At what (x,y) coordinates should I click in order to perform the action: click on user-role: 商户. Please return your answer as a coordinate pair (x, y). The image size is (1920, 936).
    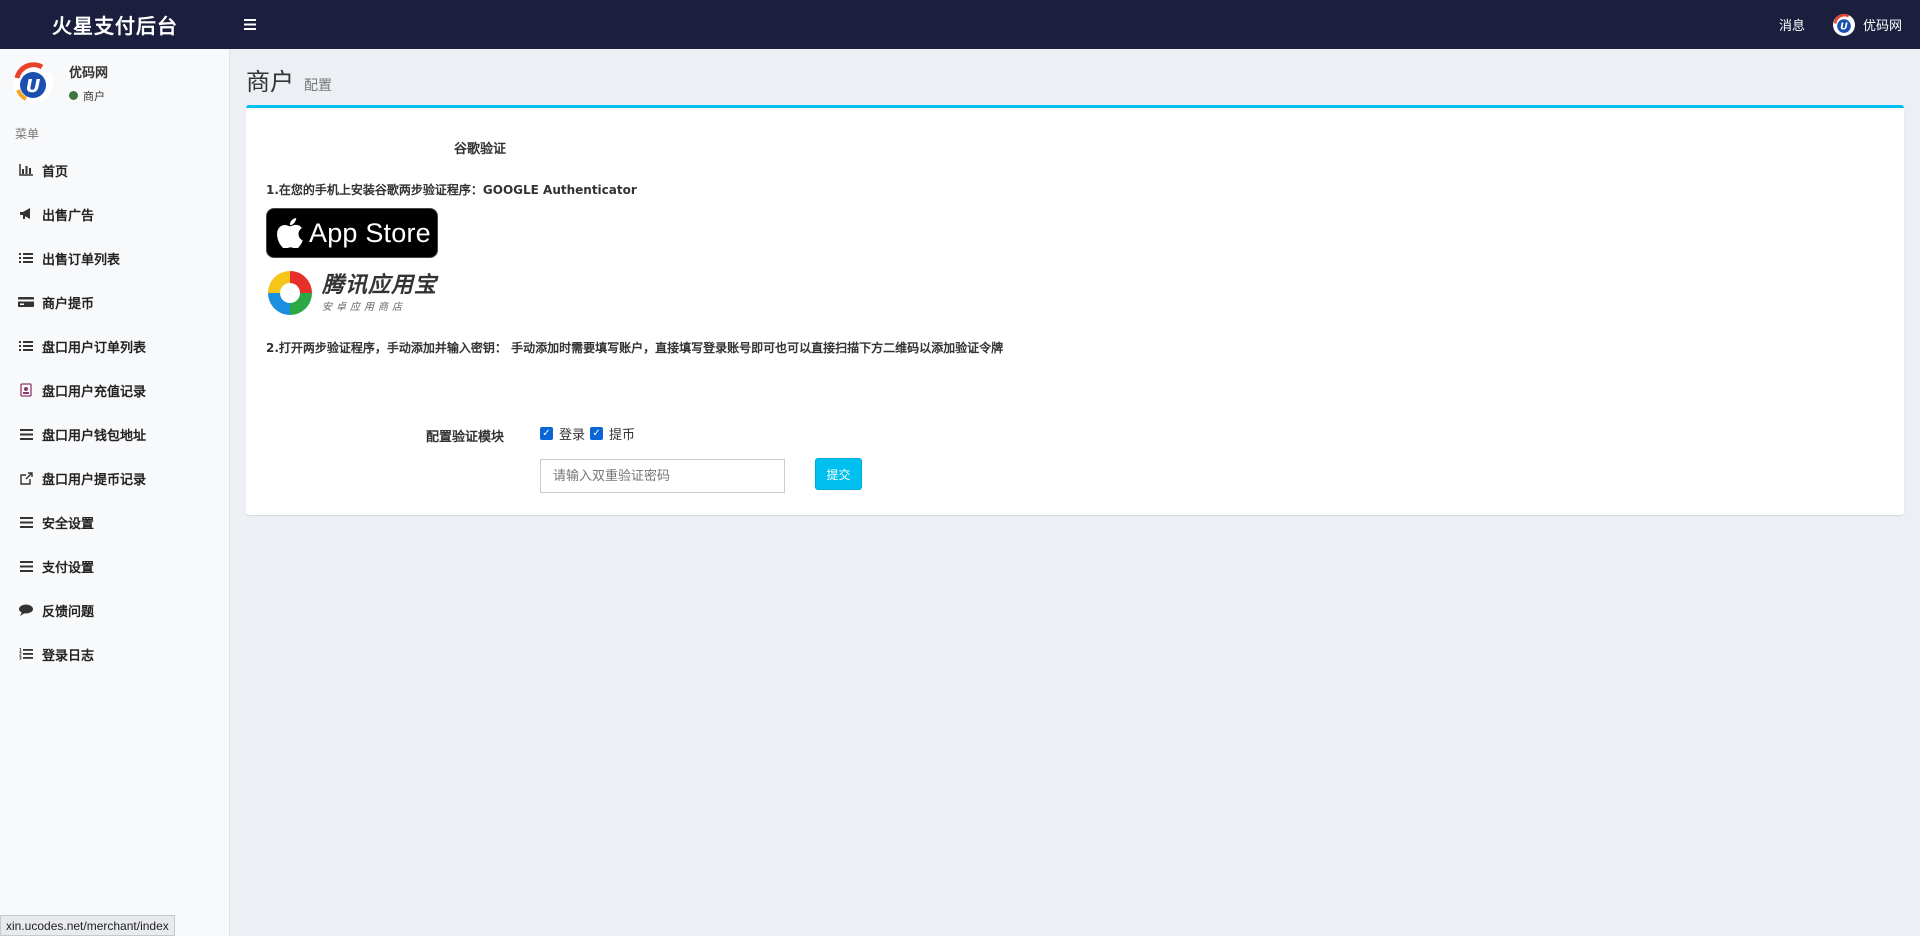
    Looking at the image, I should click on (94, 96).